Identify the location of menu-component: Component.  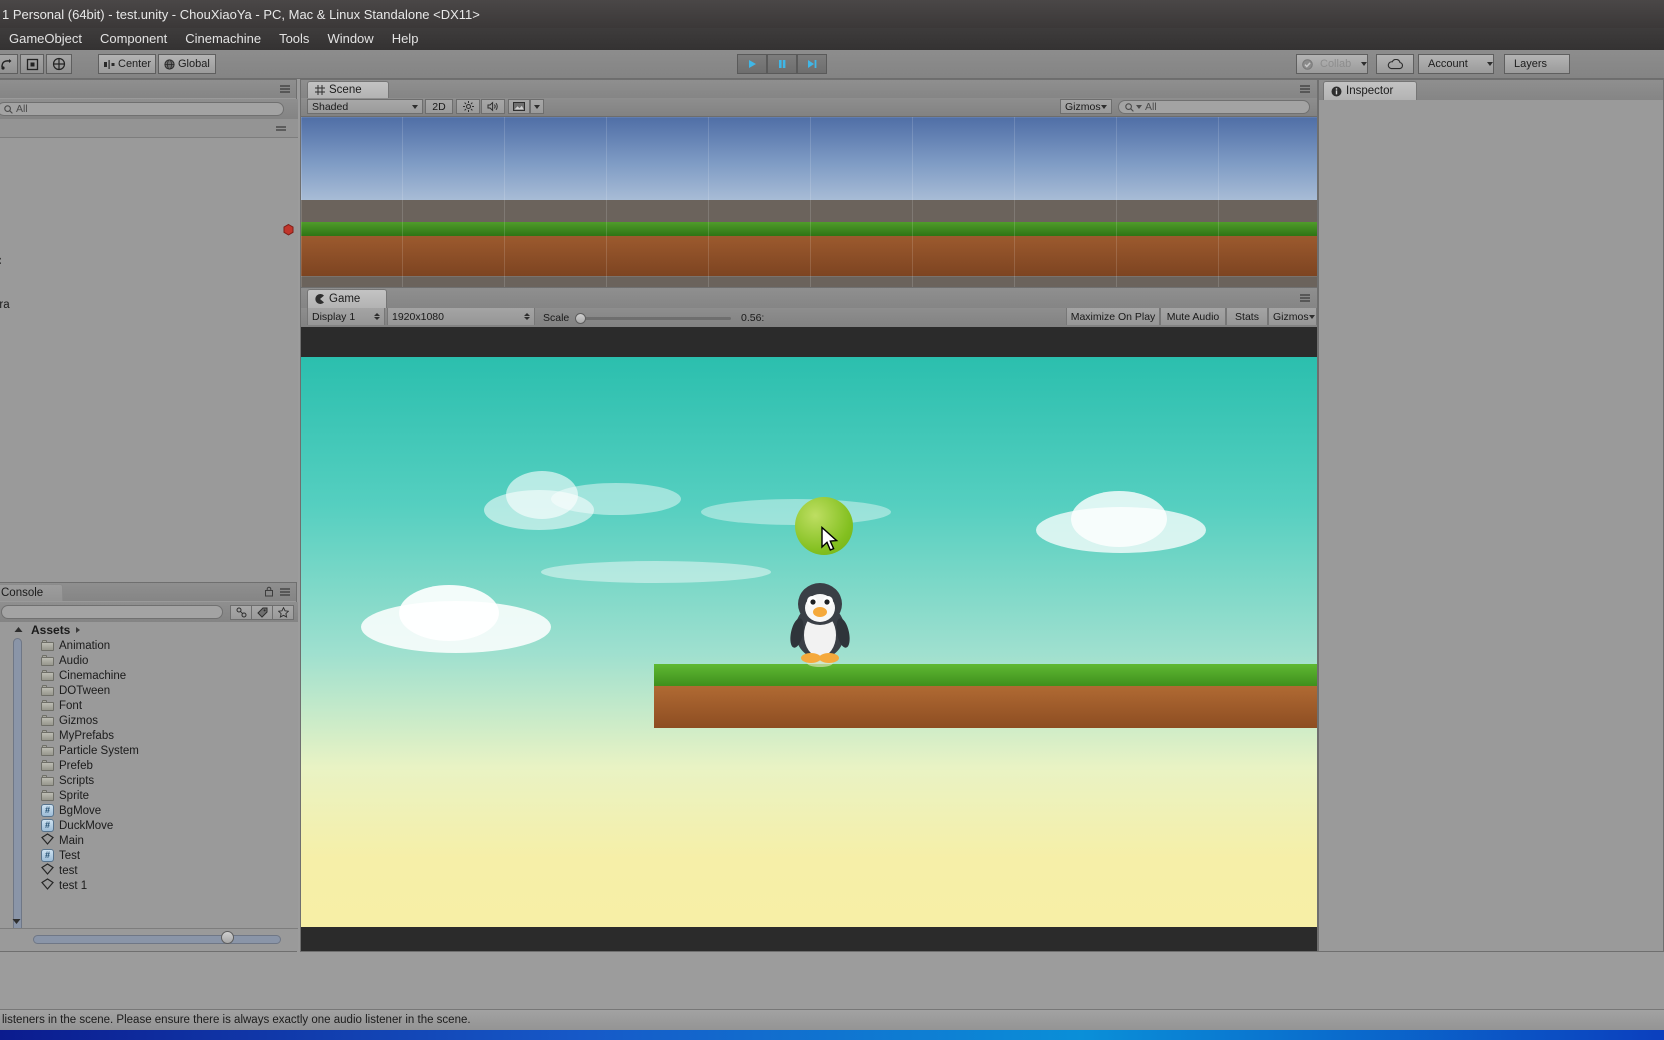
(133, 39).